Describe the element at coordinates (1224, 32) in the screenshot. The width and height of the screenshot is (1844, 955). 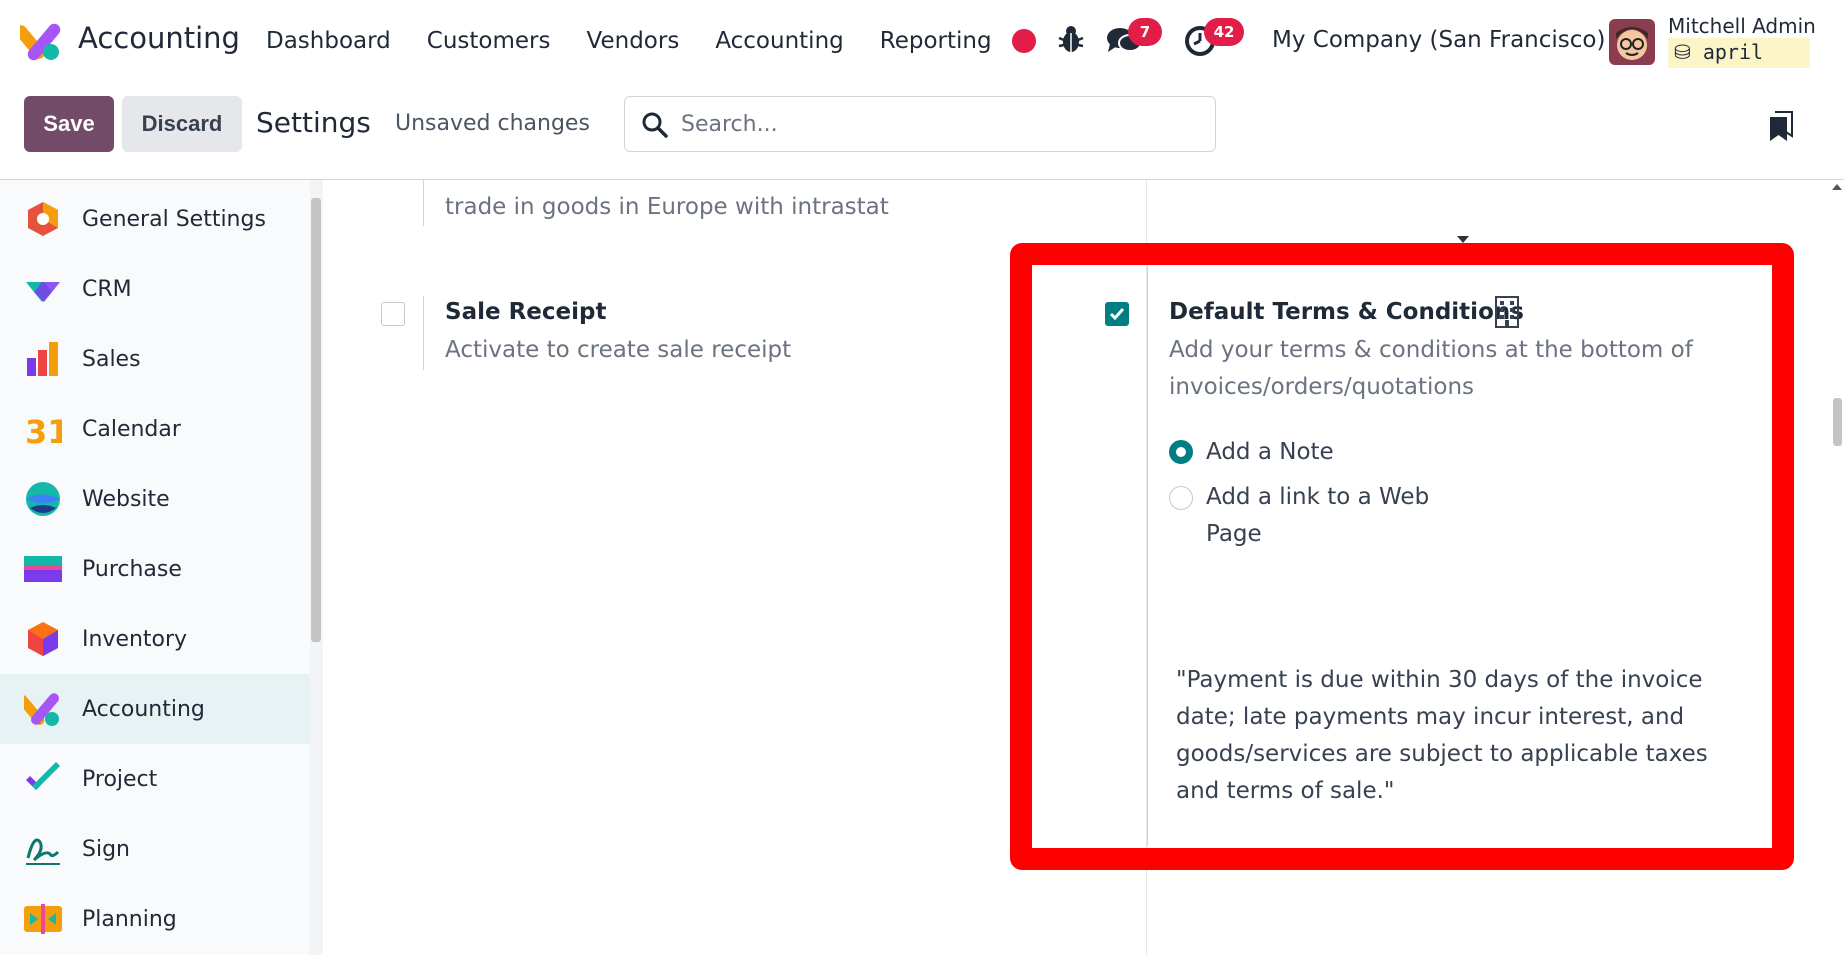
I see `activity-count-badge: 42` at that location.